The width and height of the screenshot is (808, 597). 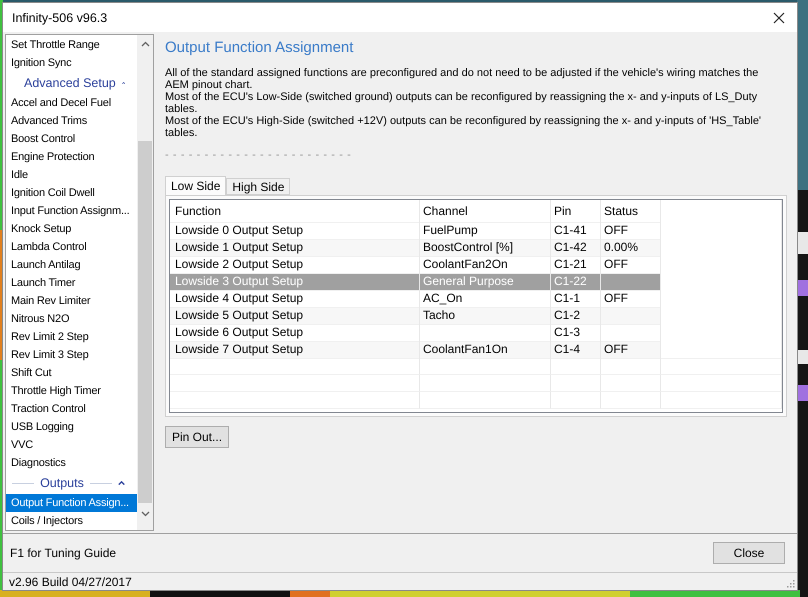 What do you see at coordinates (71, 409) in the screenshot?
I see `sidebar-item: Traction Control` at bounding box center [71, 409].